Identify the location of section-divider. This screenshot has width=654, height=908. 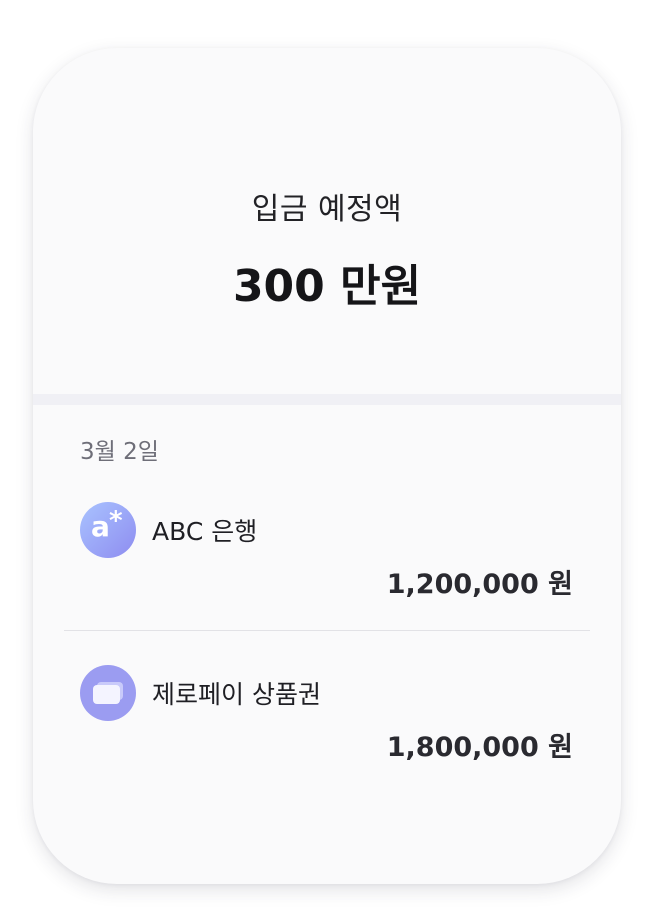
(327, 399).